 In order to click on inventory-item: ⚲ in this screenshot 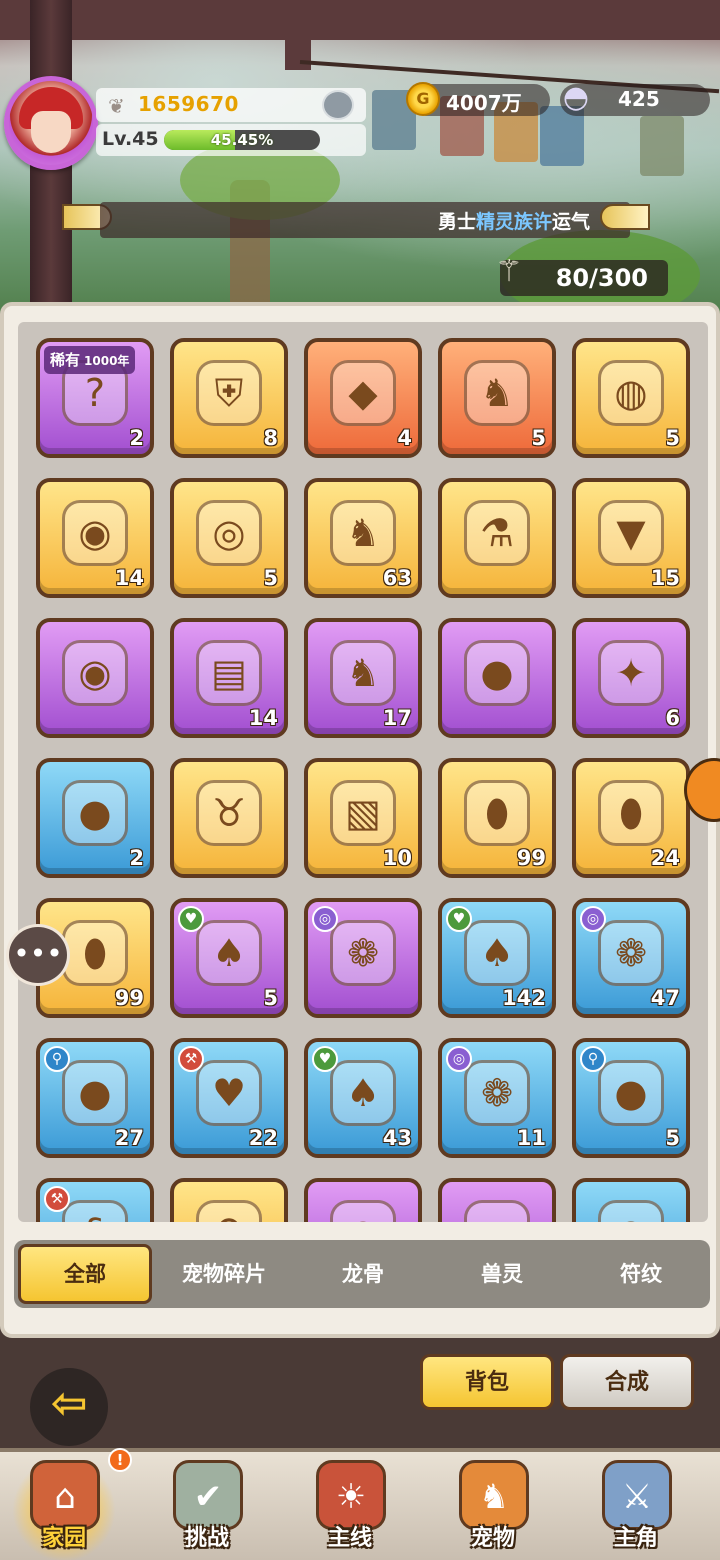, I will do `click(229, 1200)`.